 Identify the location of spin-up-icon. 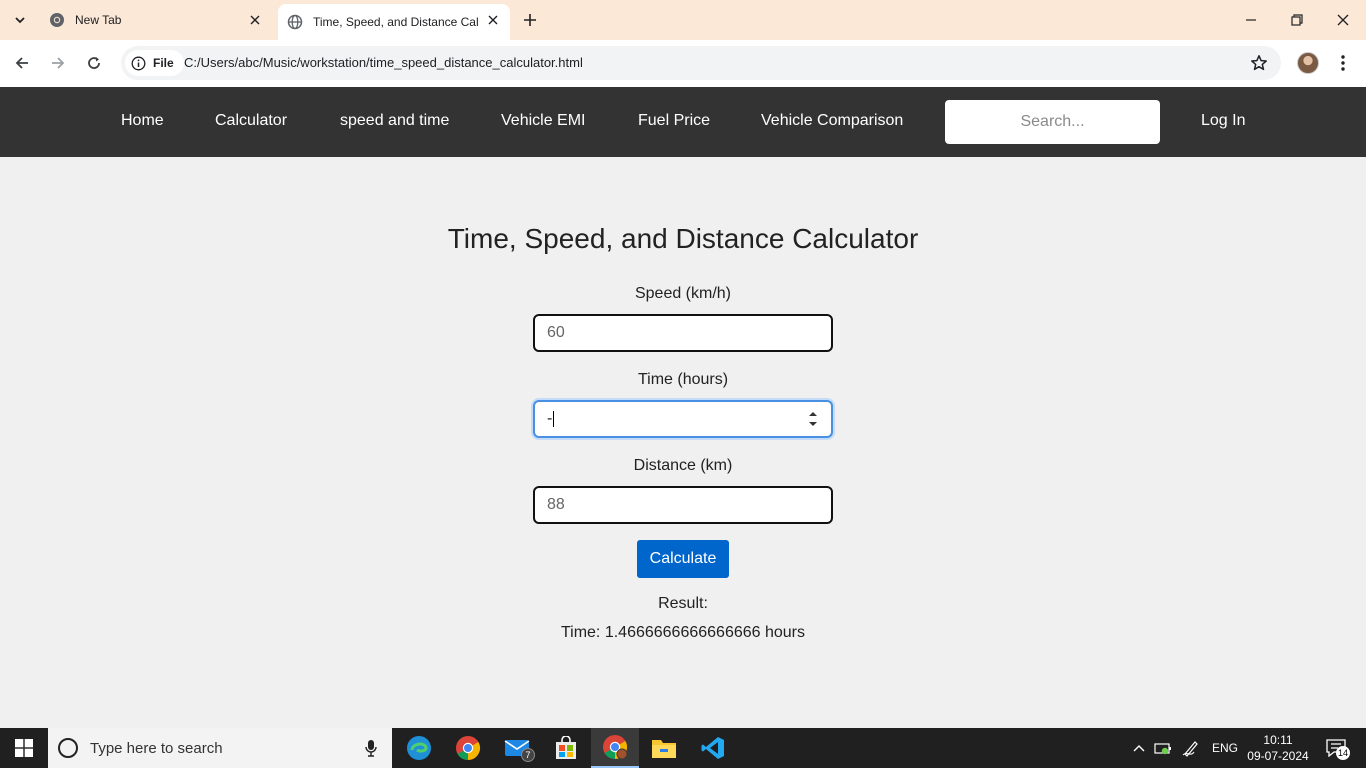
(813, 414).